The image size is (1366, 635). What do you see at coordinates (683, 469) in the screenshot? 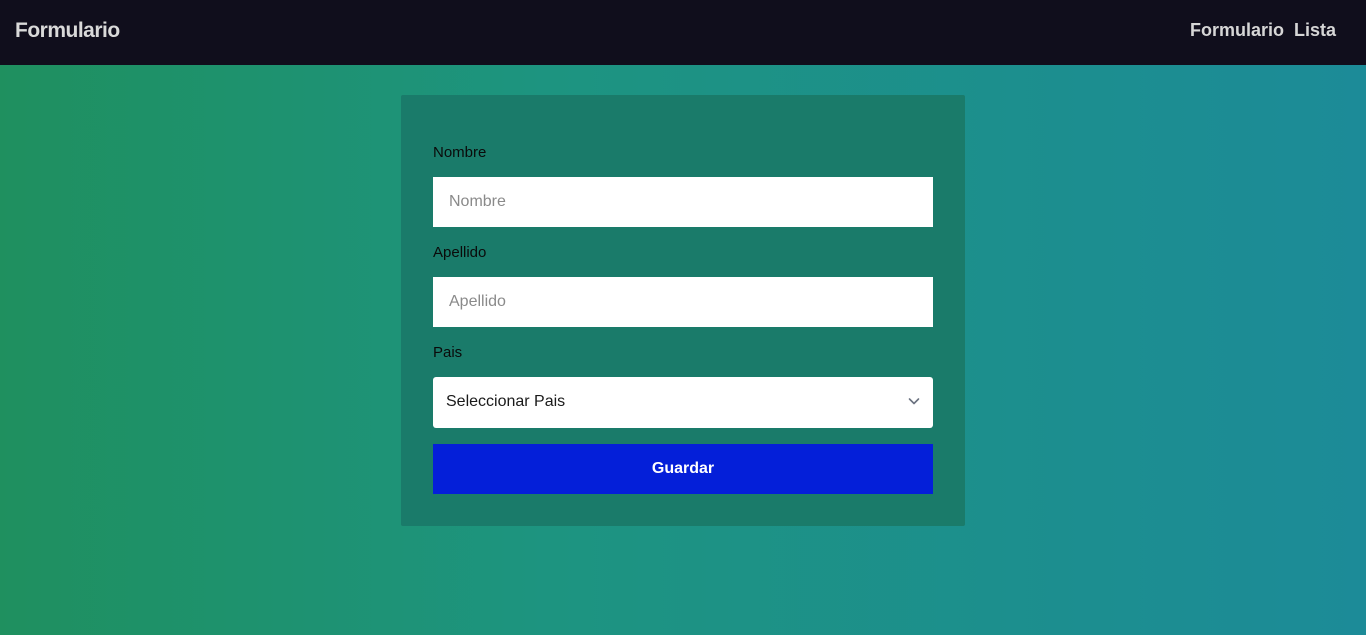
I see `save-button: Guardar` at bounding box center [683, 469].